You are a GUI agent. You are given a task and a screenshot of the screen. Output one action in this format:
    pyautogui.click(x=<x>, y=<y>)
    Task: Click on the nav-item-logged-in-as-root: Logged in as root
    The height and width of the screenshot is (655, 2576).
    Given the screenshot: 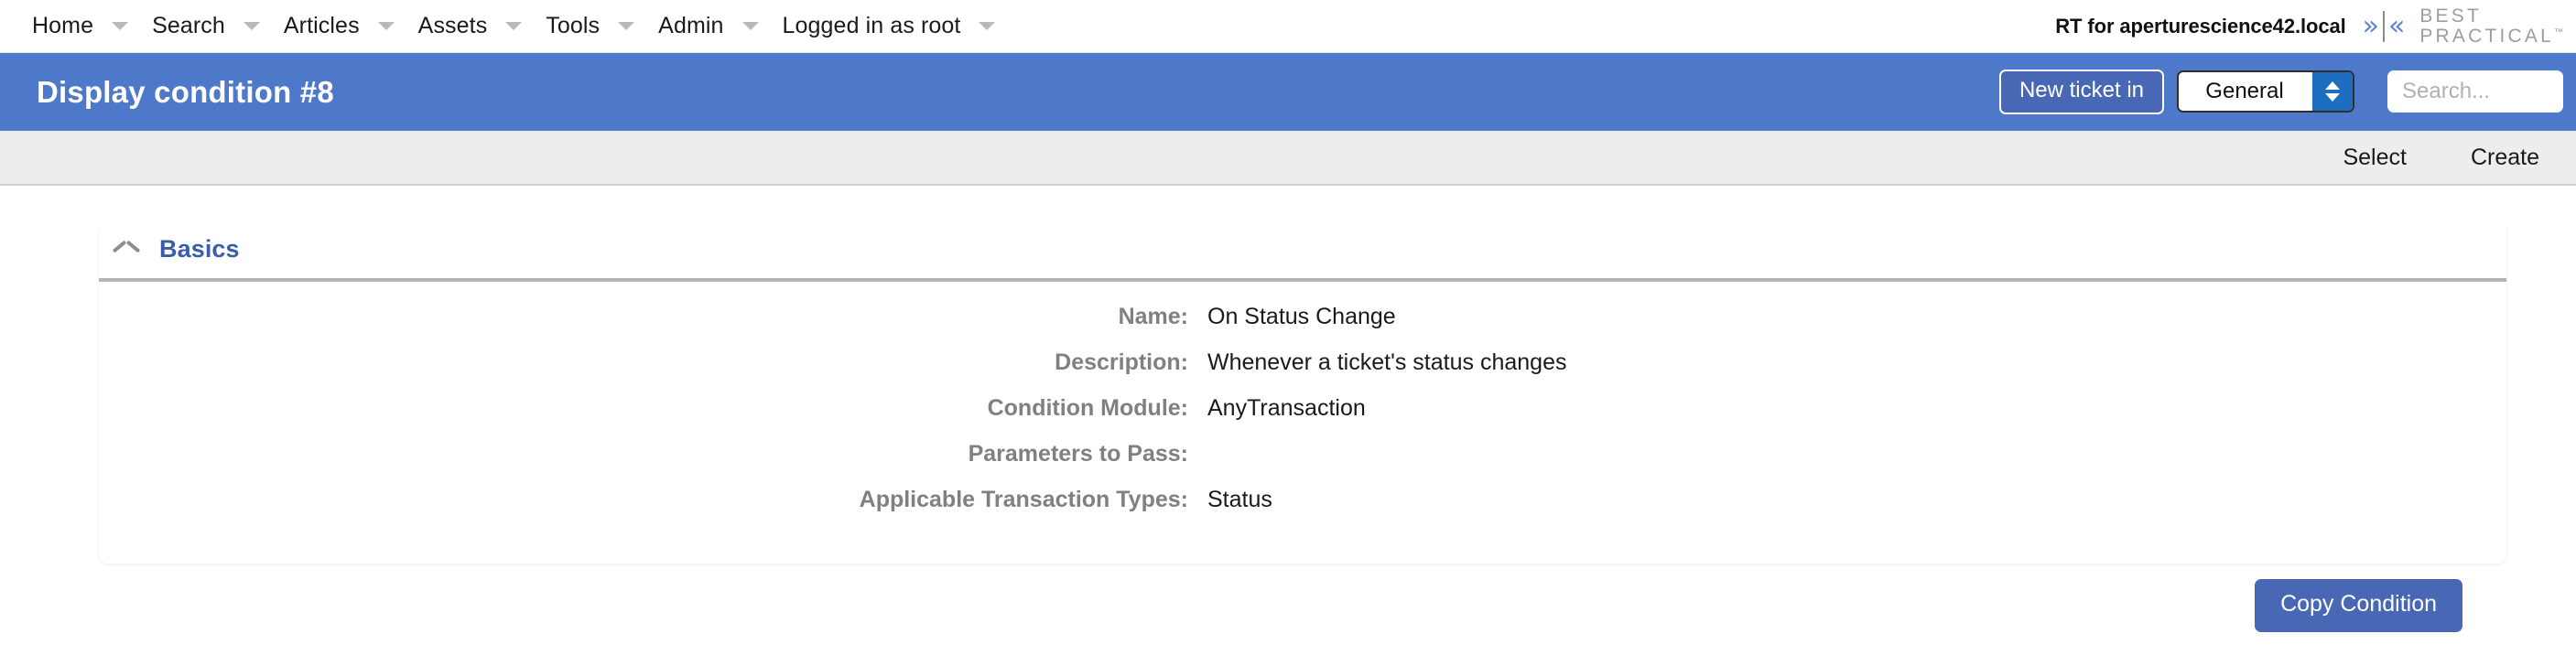 What is the action you would take?
    pyautogui.click(x=890, y=26)
    